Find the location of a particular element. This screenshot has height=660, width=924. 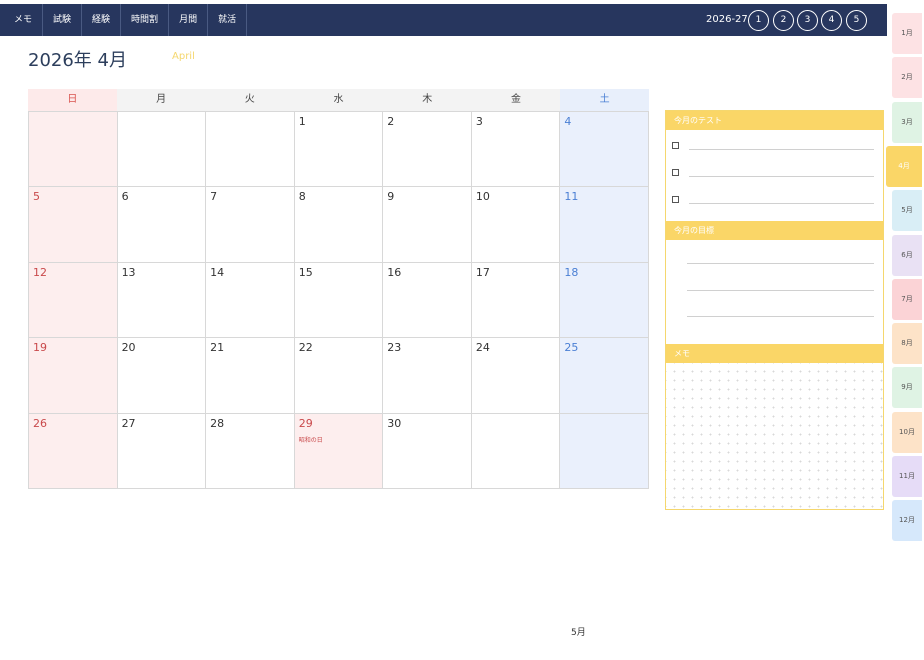

day-number: 10 is located at coordinates (482, 197).